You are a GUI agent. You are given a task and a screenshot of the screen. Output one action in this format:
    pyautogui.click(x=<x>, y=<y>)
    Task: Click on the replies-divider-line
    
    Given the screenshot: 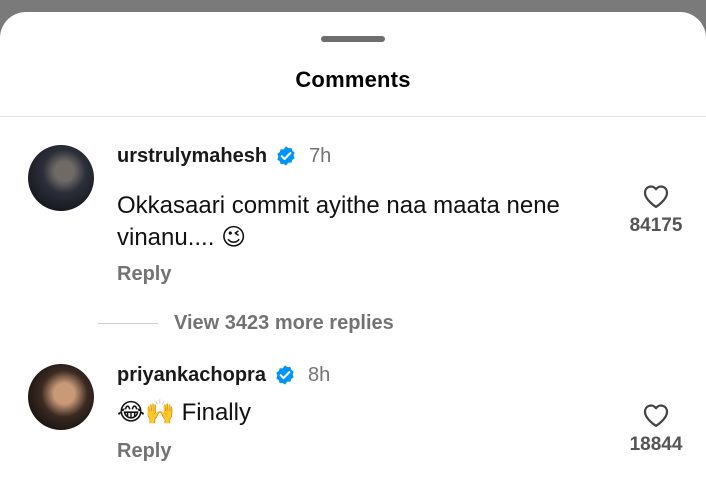 What is the action you would take?
    pyautogui.click(x=128, y=323)
    